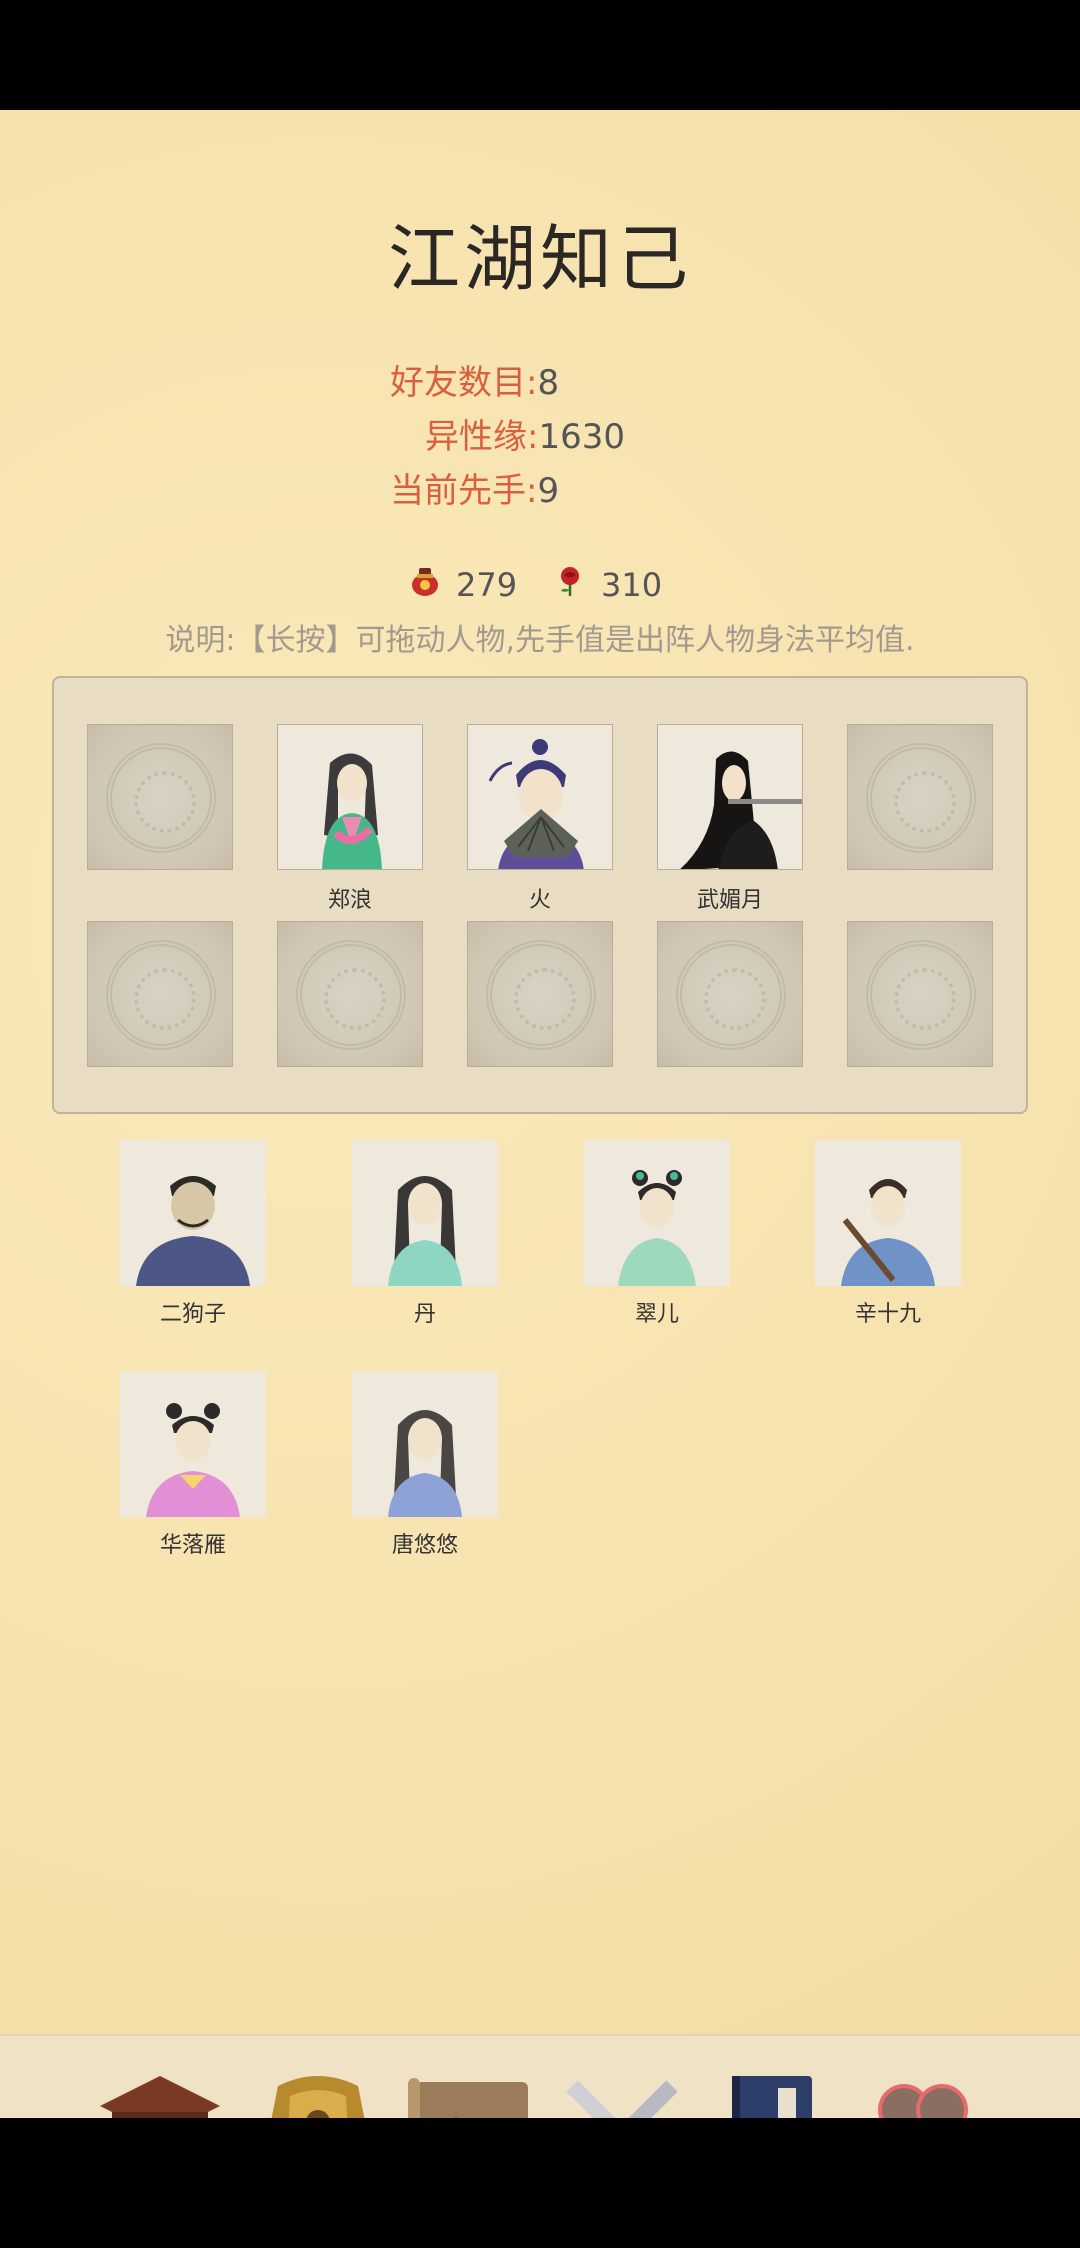  Describe the element at coordinates (192, 1545) in the screenshot. I see `partner-name: 华落雁` at that location.